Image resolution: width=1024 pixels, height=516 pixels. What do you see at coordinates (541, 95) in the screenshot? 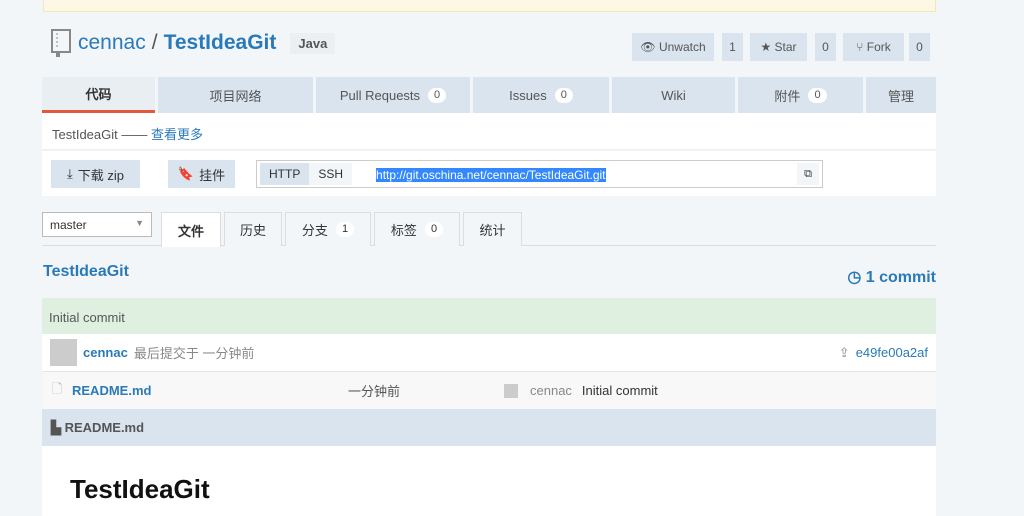
I see `tab-issues: Issues 0` at bounding box center [541, 95].